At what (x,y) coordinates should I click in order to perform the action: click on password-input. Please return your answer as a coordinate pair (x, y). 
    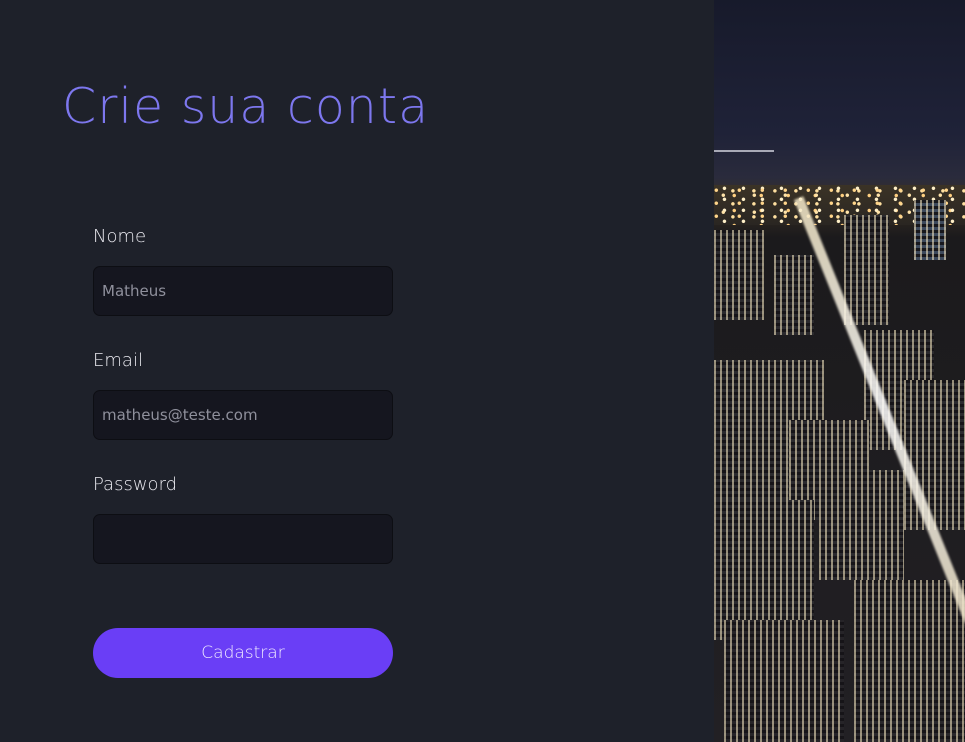
    Looking at the image, I should click on (243, 539).